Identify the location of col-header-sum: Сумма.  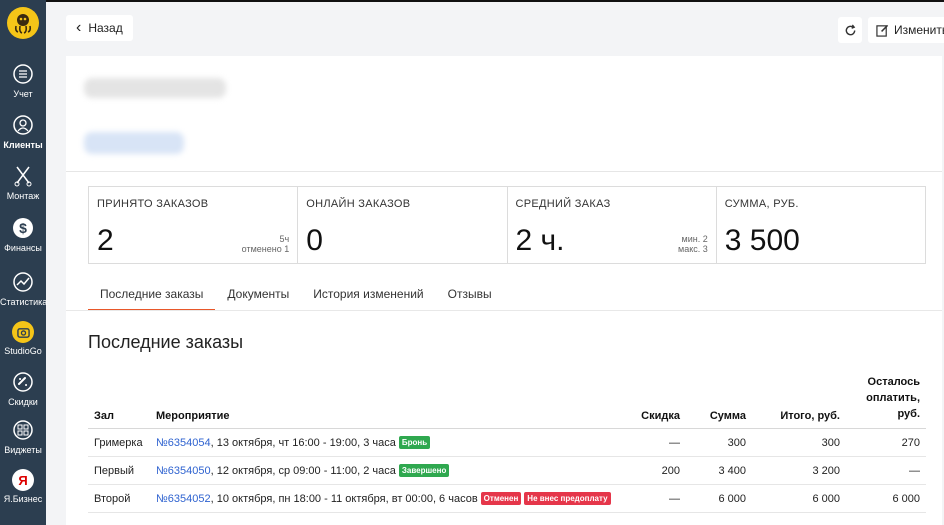
(719, 401).